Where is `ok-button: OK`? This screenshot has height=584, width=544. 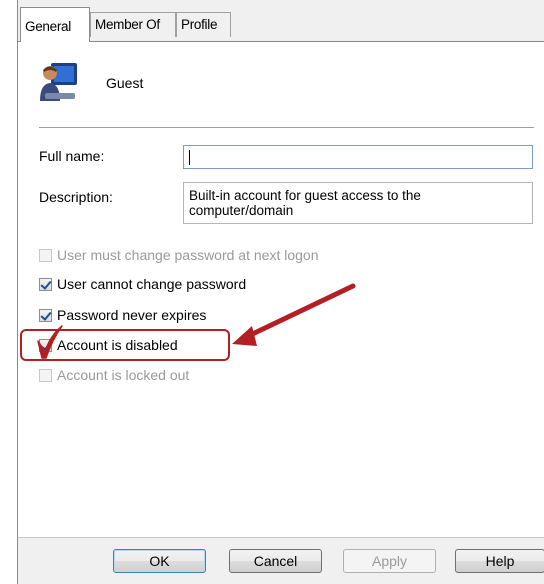 ok-button: OK is located at coordinates (159, 561).